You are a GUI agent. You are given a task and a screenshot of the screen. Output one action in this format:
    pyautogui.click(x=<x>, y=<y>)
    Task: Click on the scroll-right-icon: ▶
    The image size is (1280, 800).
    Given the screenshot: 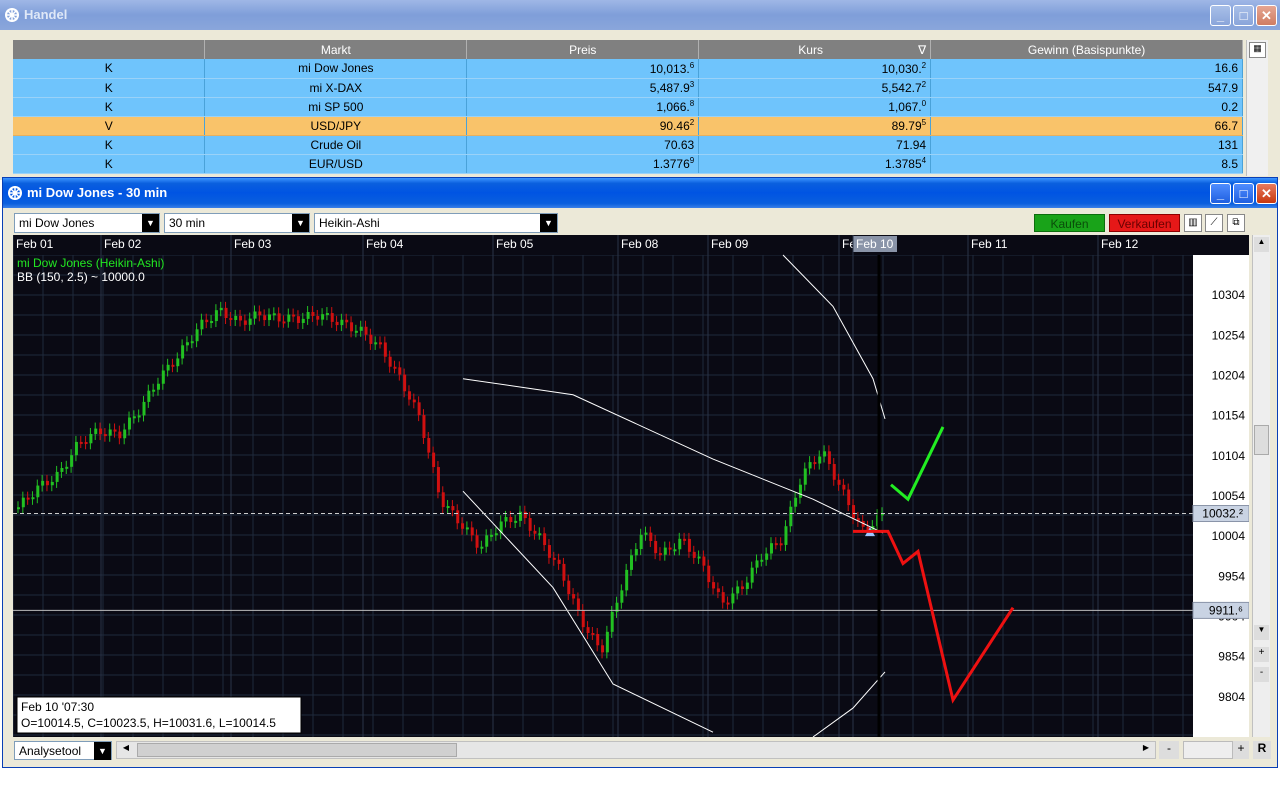 What is the action you would take?
    pyautogui.click(x=1146, y=750)
    